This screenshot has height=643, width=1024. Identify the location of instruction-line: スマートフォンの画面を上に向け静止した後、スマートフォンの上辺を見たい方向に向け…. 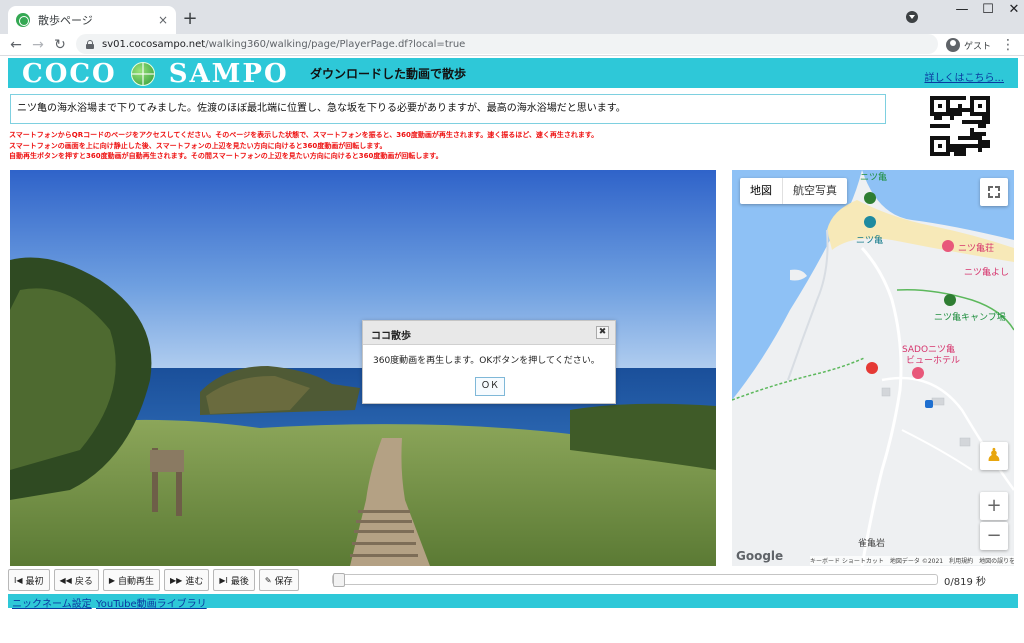
(198, 145).